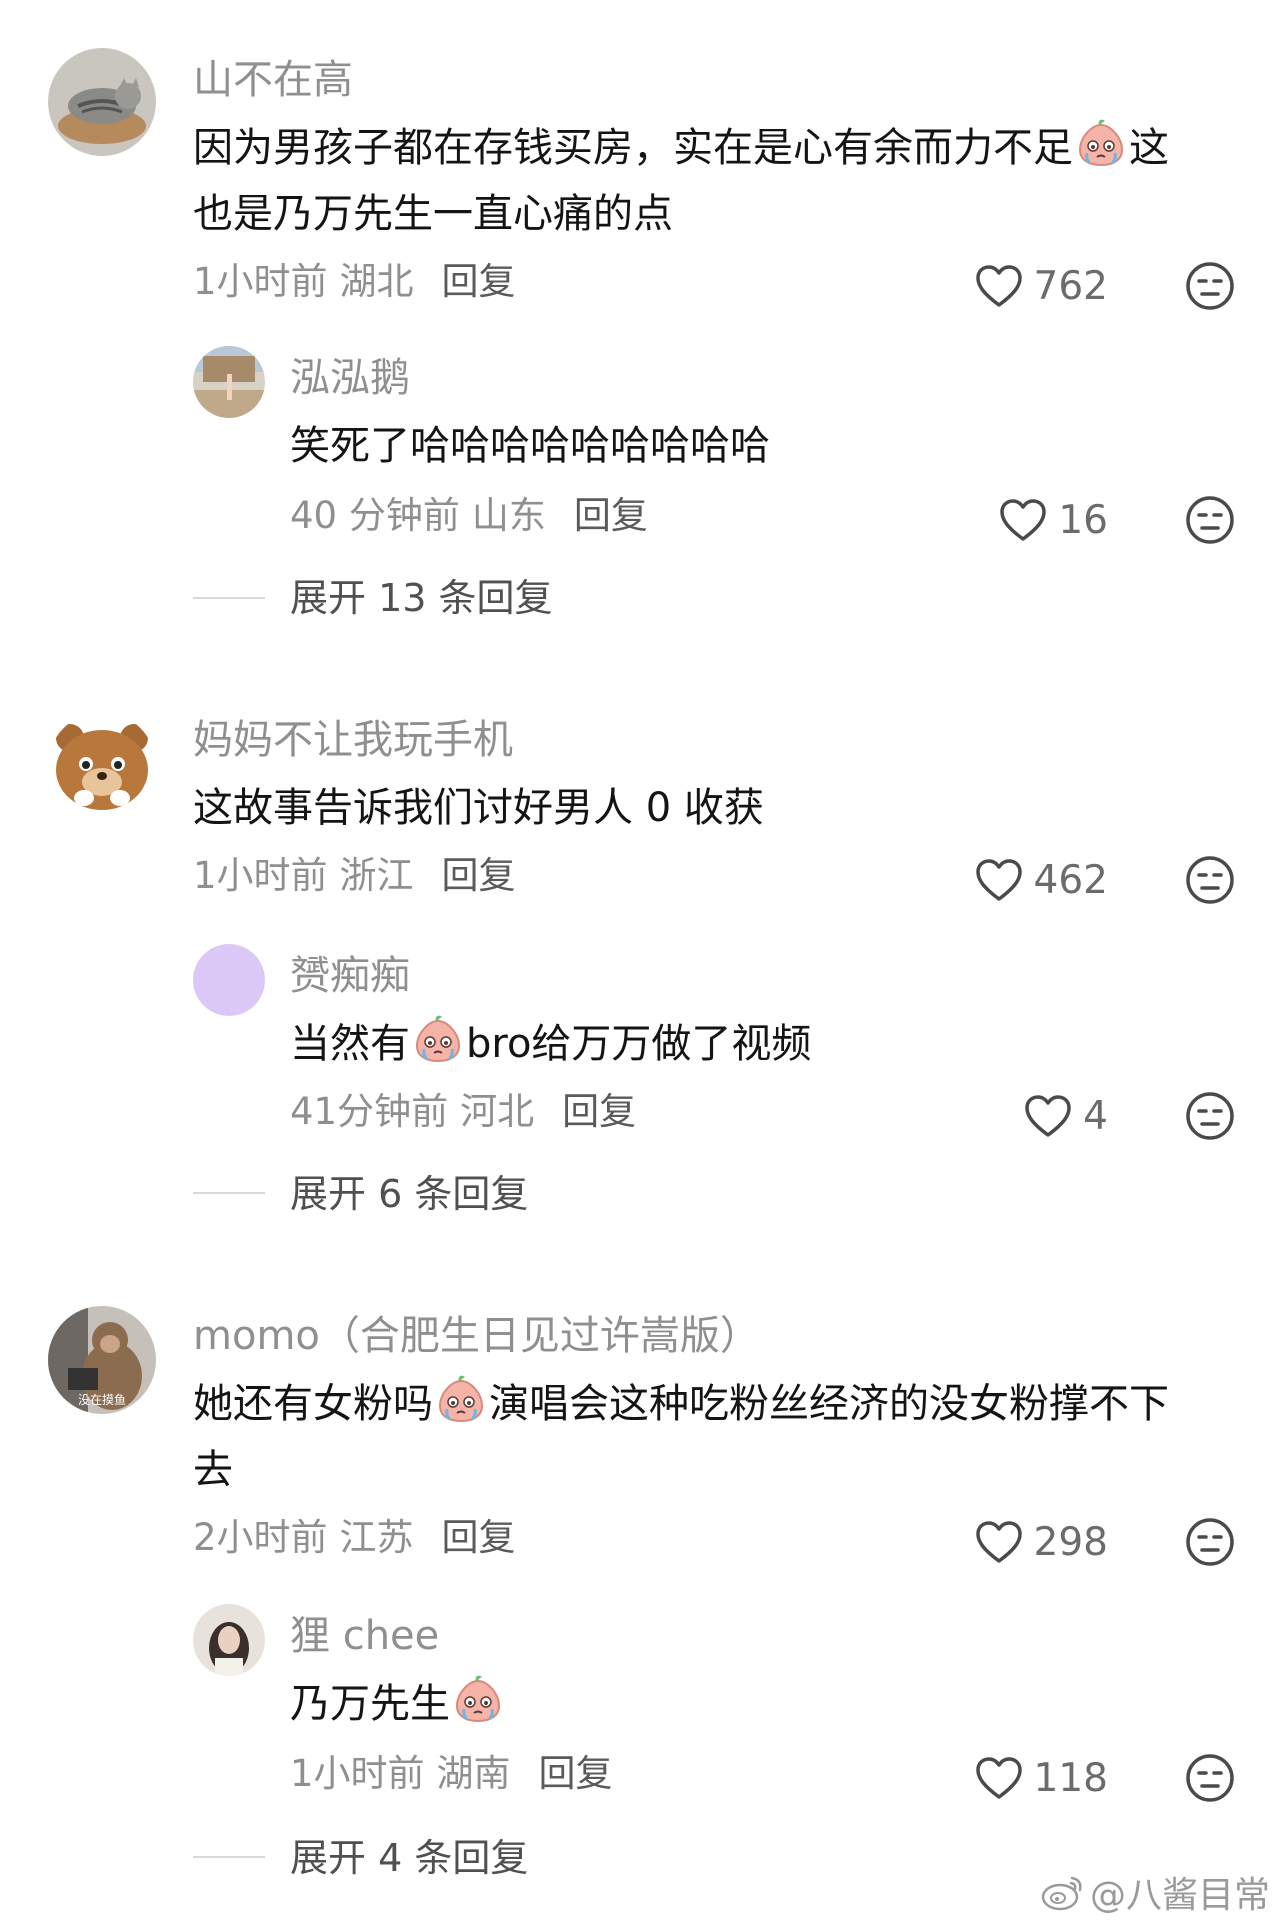  What do you see at coordinates (1070, 880) in the screenshot?
I see `like-count: 462` at bounding box center [1070, 880].